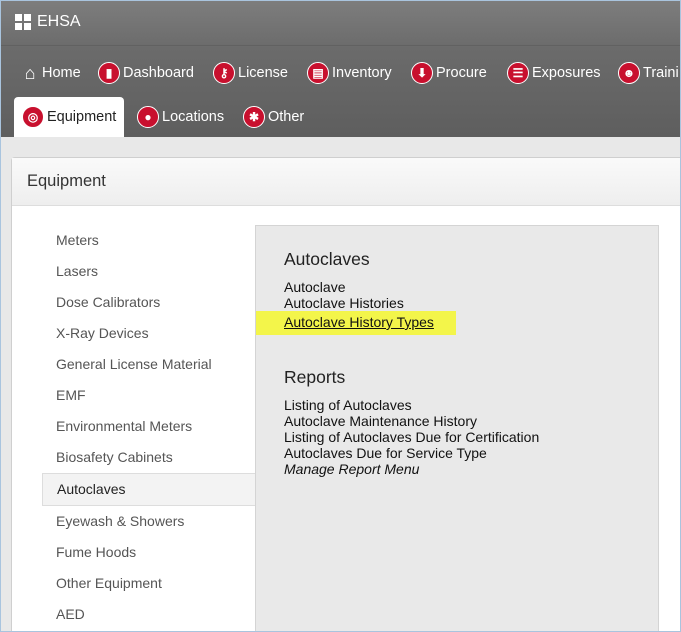 This screenshot has width=681, height=632. Describe the element at coordinates (148, 302) in the screenshot. I see `sidebar-item-dose-calibrators: Dose Calibrators` at that location.